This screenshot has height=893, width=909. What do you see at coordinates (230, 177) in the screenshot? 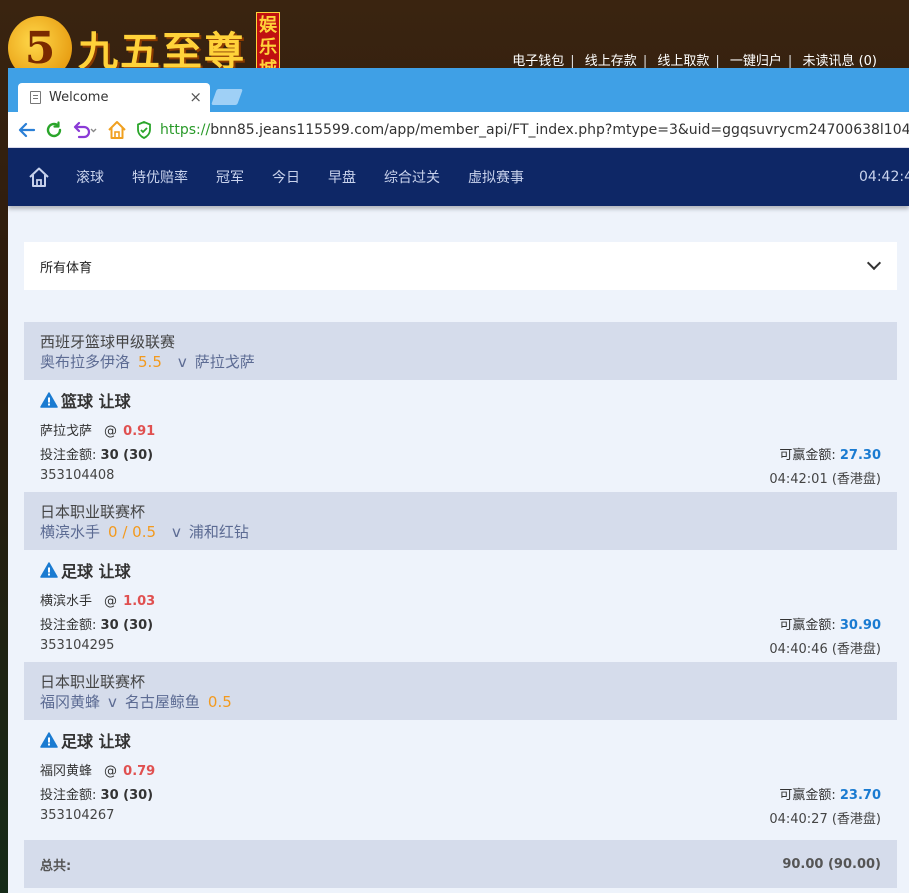
I see `nav-outright: 冠军` at bounding box center [230, 177].